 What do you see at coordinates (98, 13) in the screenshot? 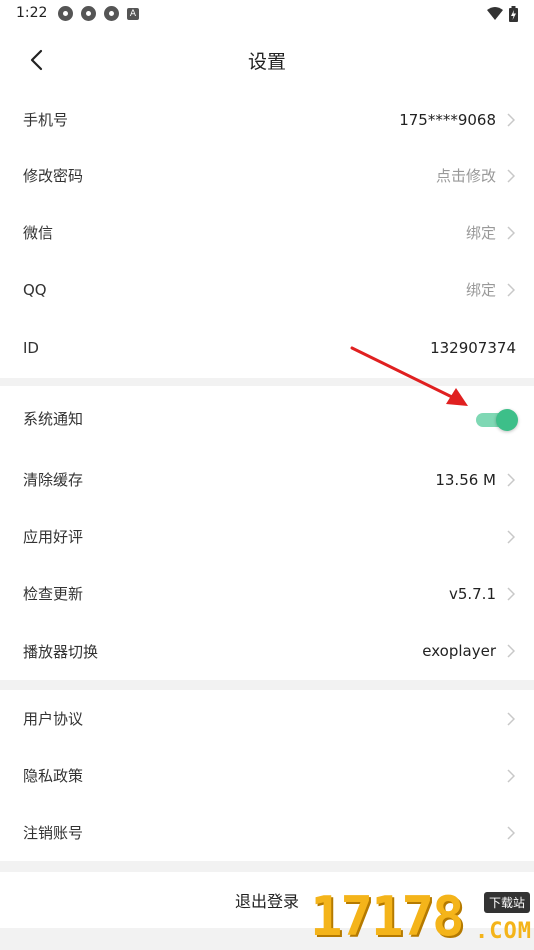
I see `status-notification-icons: A` at bounding box center [98, 13].